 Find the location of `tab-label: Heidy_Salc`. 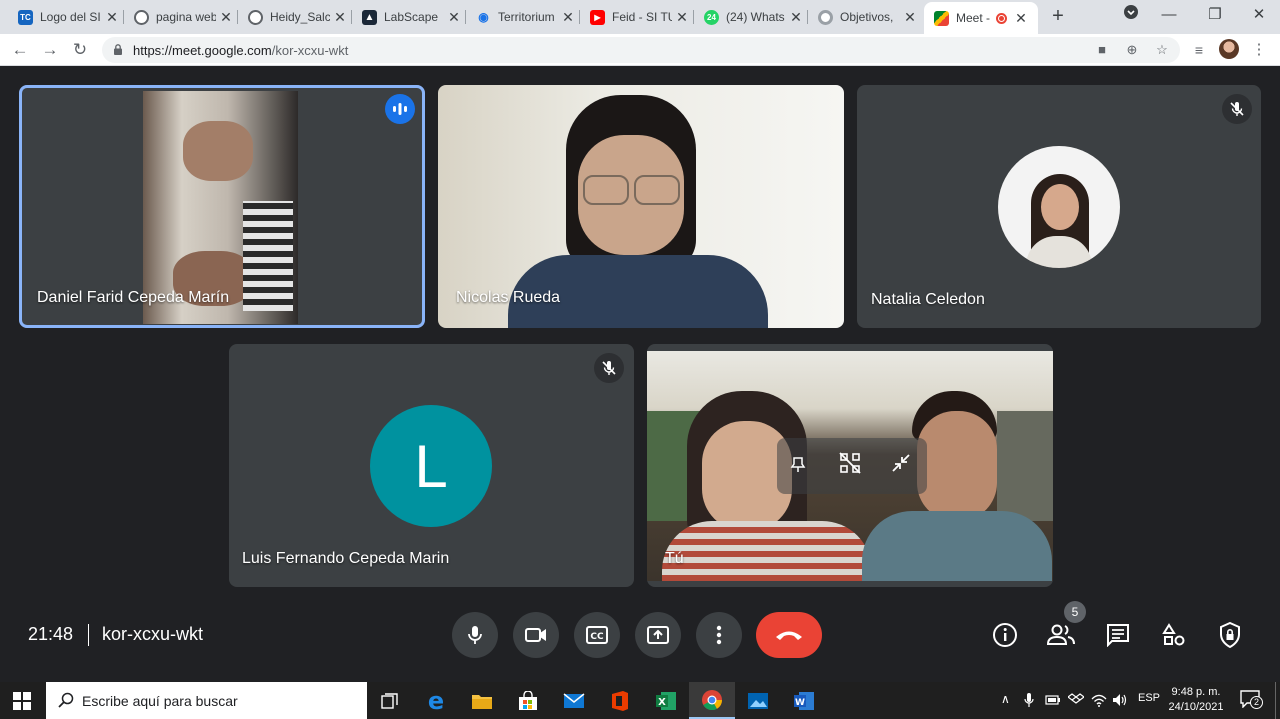

tab-label: Heidy_Salc is located at coordinates (300, 17).